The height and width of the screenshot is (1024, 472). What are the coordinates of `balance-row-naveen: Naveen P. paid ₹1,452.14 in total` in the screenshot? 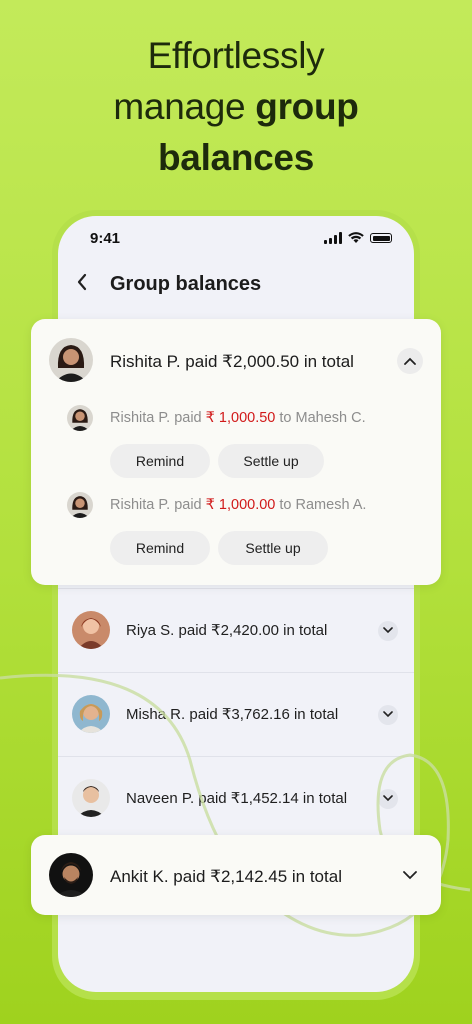 It's located at (236, 798).